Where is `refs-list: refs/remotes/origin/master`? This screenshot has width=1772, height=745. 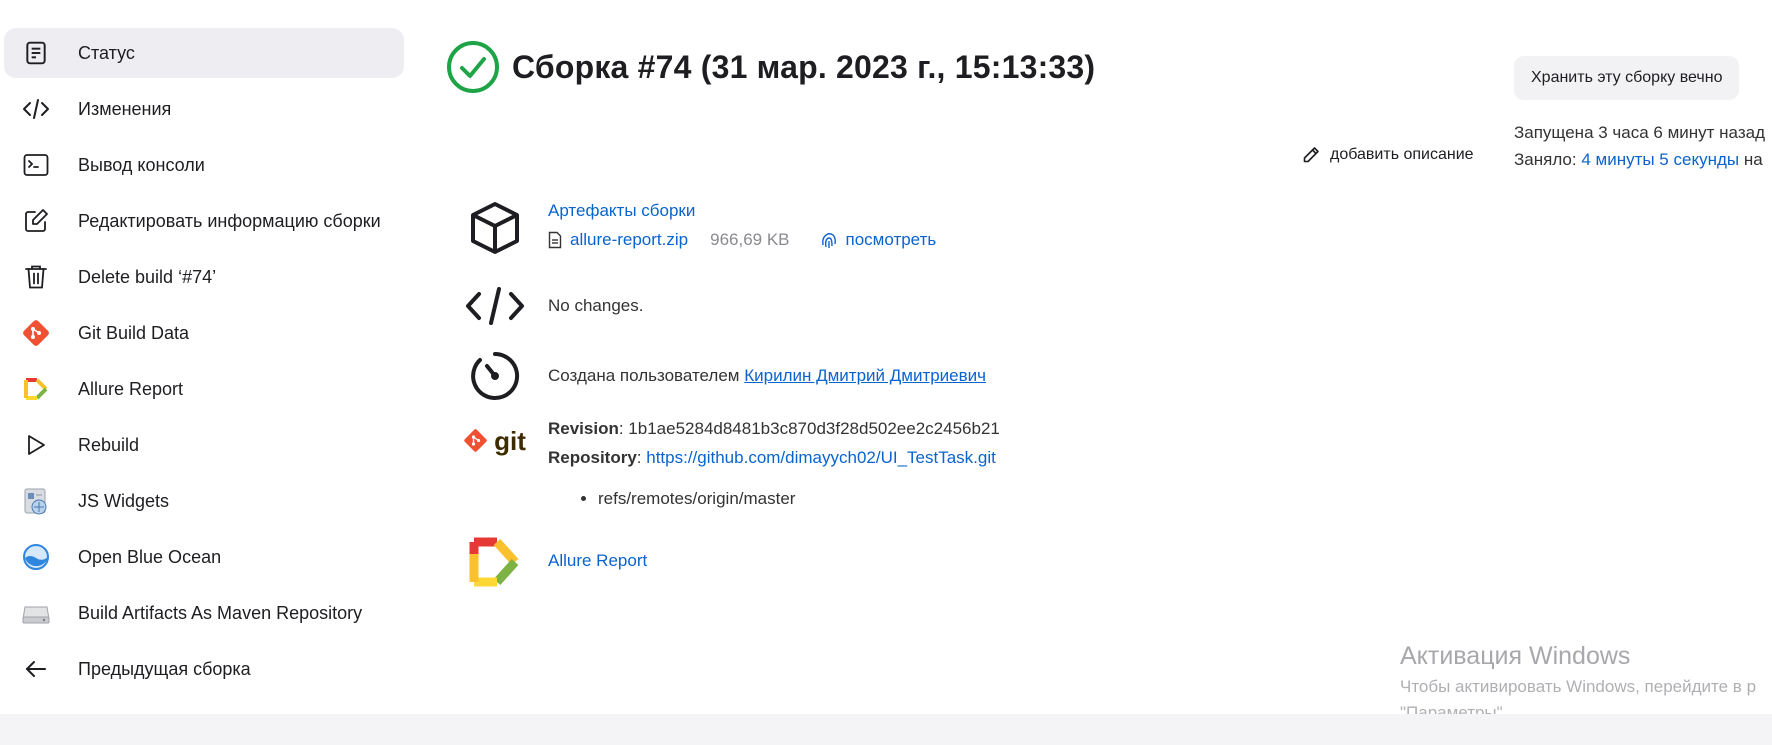
refs-list: refs/remotes/origin/master is located at coordinates (774, 498).